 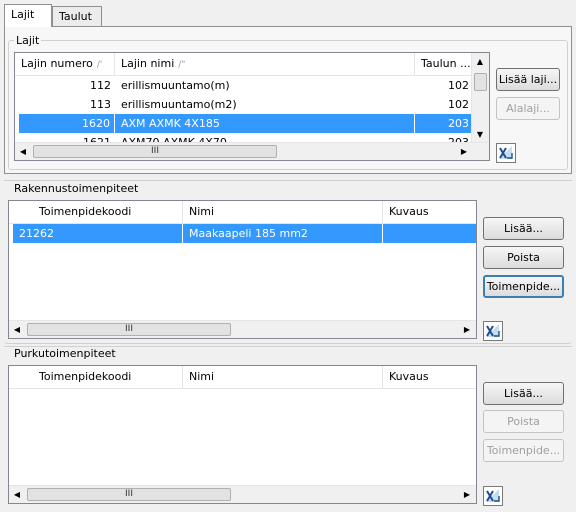 What do you see at coordinates (28, 15) in the screenshot?
I see `tab-lajit: Lajit` at bounding box center [28, 15].